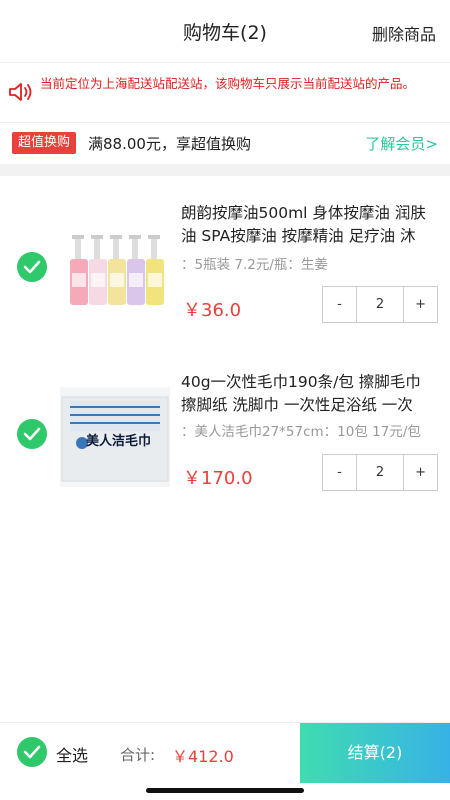 Image resolution: width=450 pixels, height=800 pixels. Describe the element at coordinates (218, 478) in the screenshot. I see `item-price: ￥170.0` at that location.